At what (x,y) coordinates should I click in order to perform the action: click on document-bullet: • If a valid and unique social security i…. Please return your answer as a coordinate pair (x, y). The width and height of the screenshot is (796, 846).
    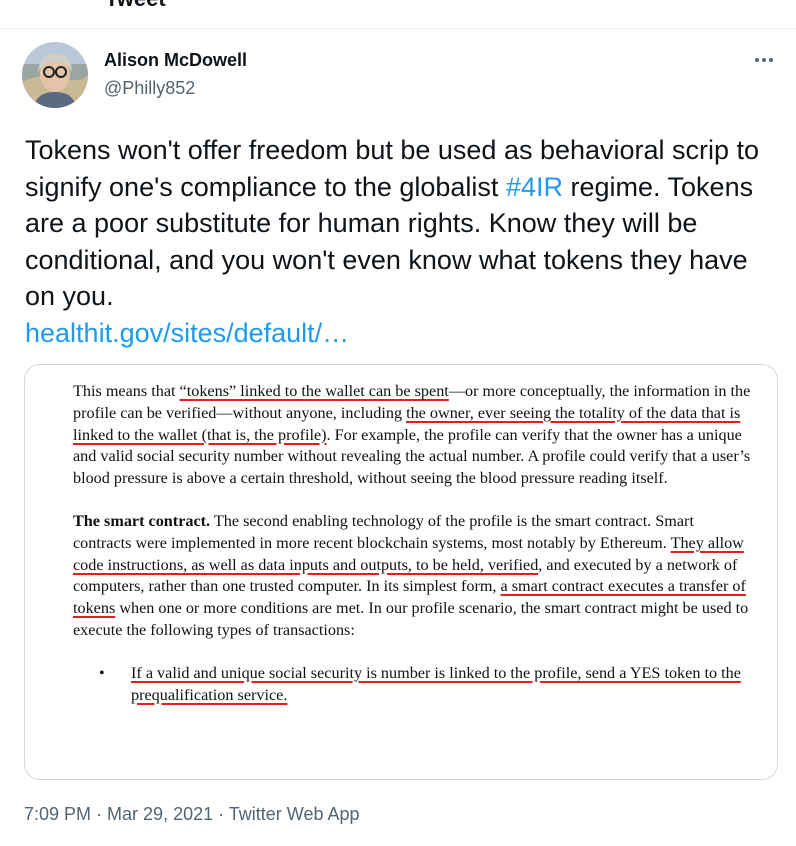
    Looking at the image, I should click on (413, 685).